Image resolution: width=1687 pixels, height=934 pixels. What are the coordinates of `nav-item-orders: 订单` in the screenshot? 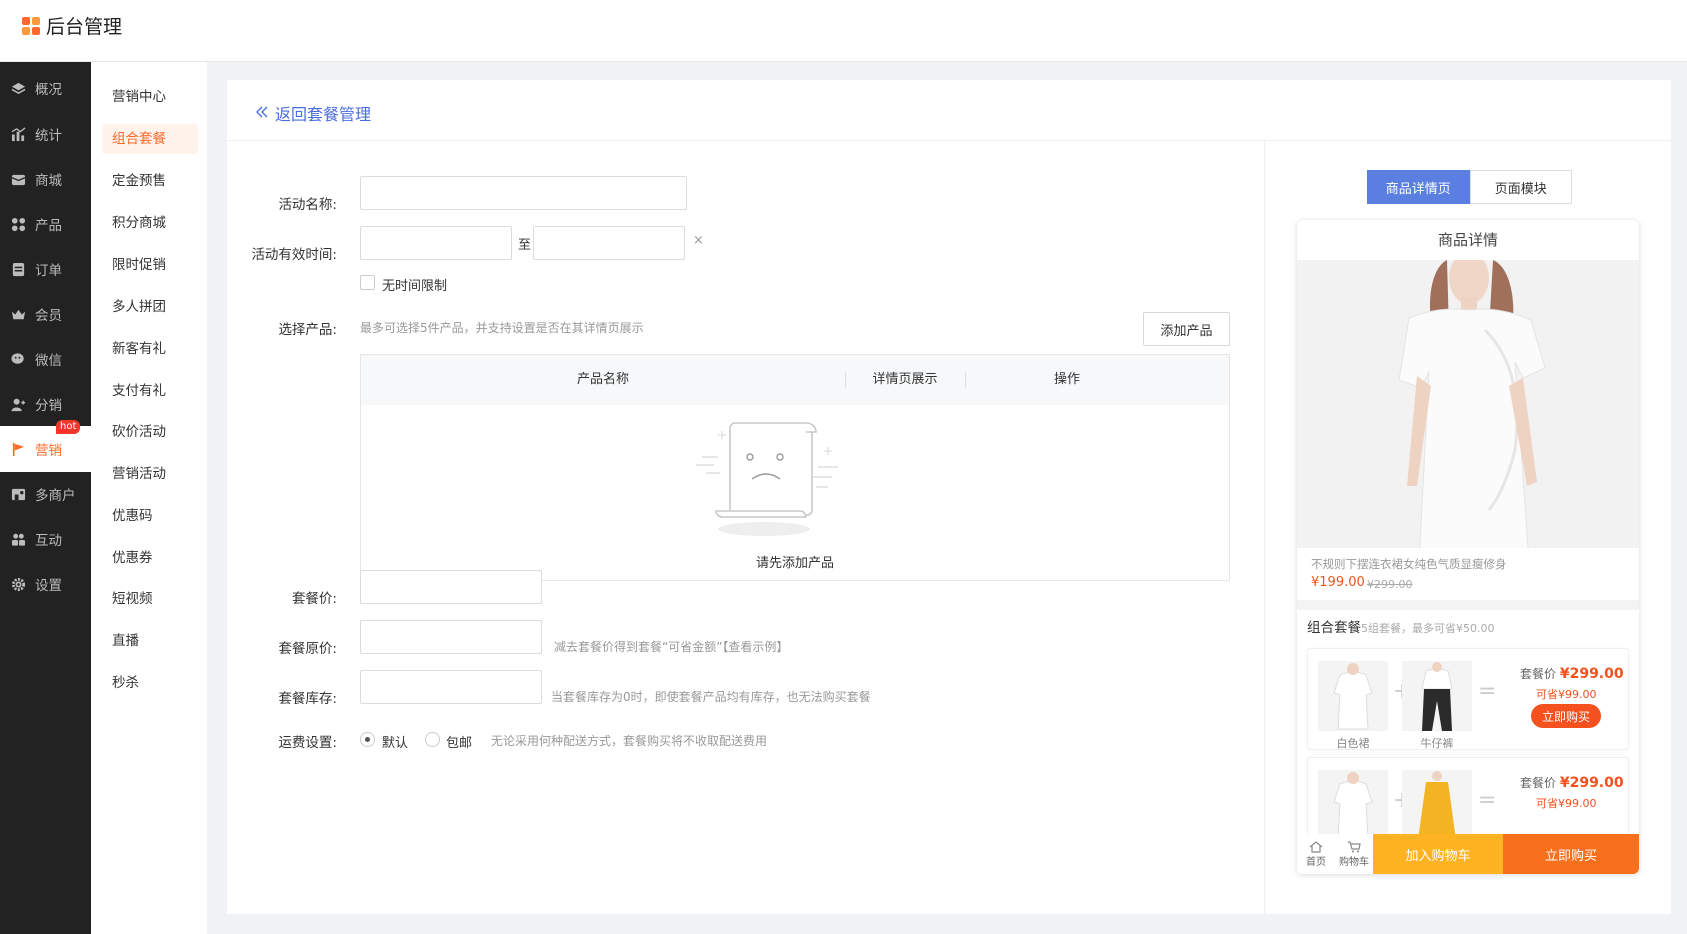 It's located at (45, 269).